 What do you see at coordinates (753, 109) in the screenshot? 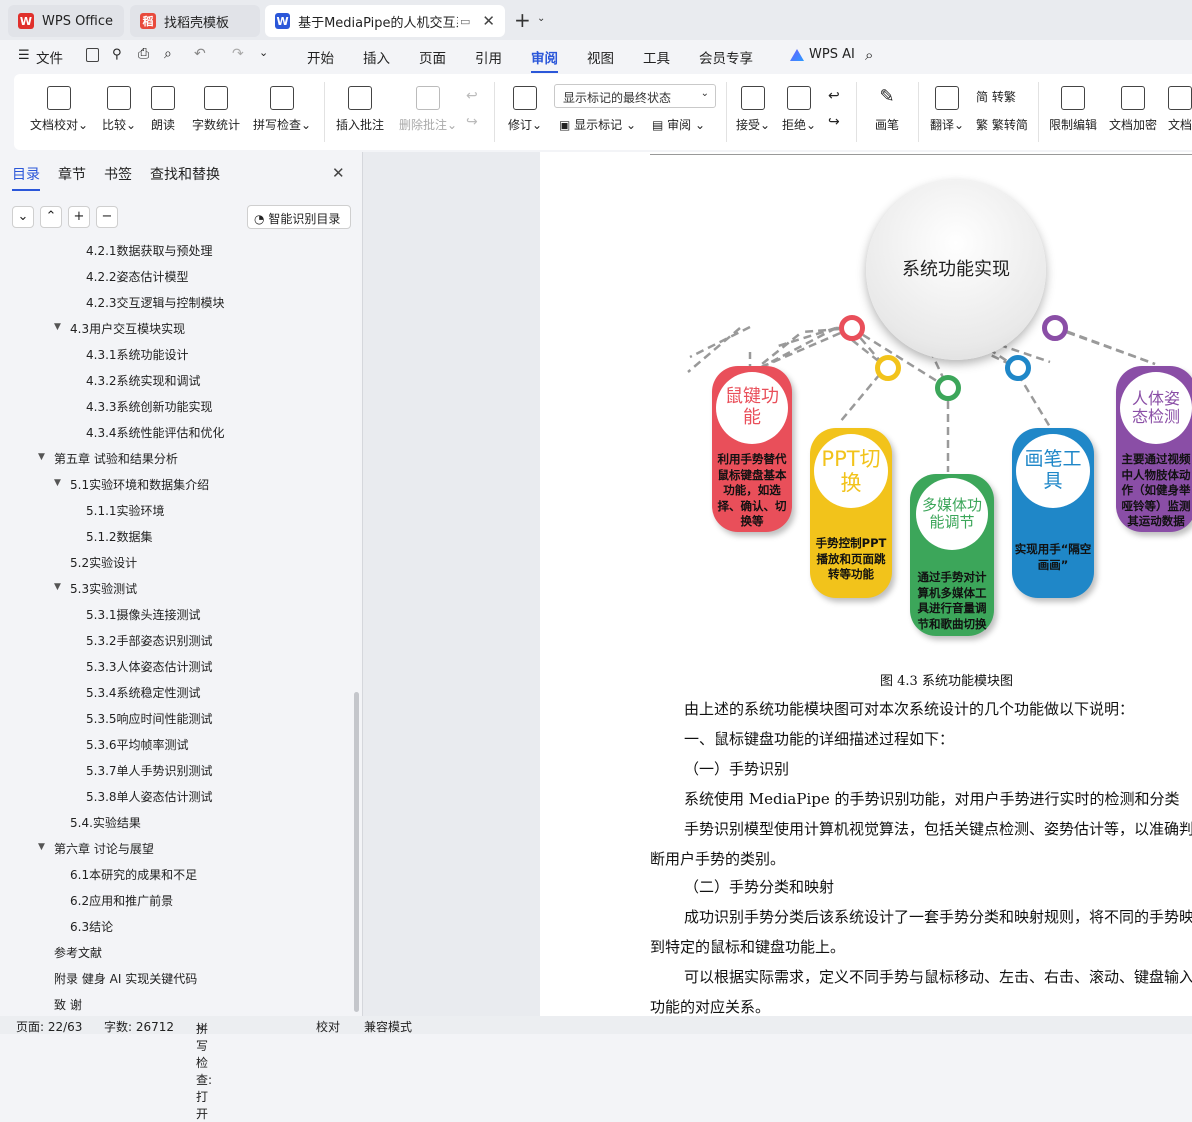
I see `accept-button: 接受⌄` at bounding box center [753, 109].